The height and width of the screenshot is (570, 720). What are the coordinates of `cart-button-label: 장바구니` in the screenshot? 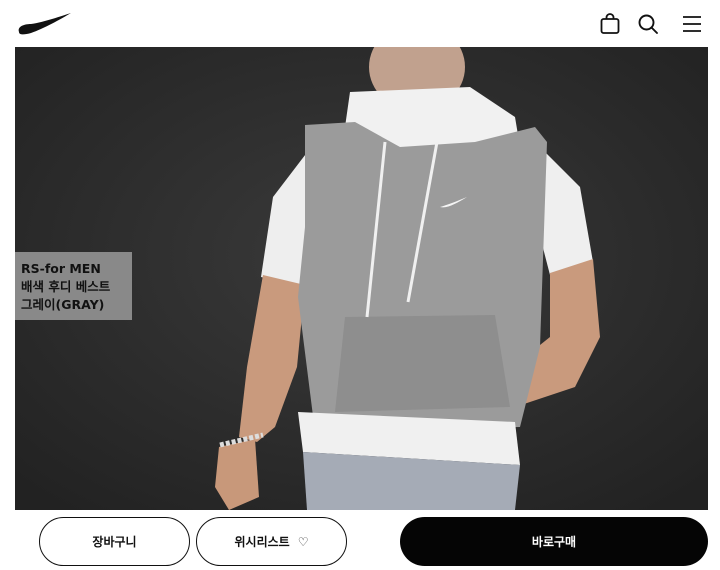 It's located at (114, 542).